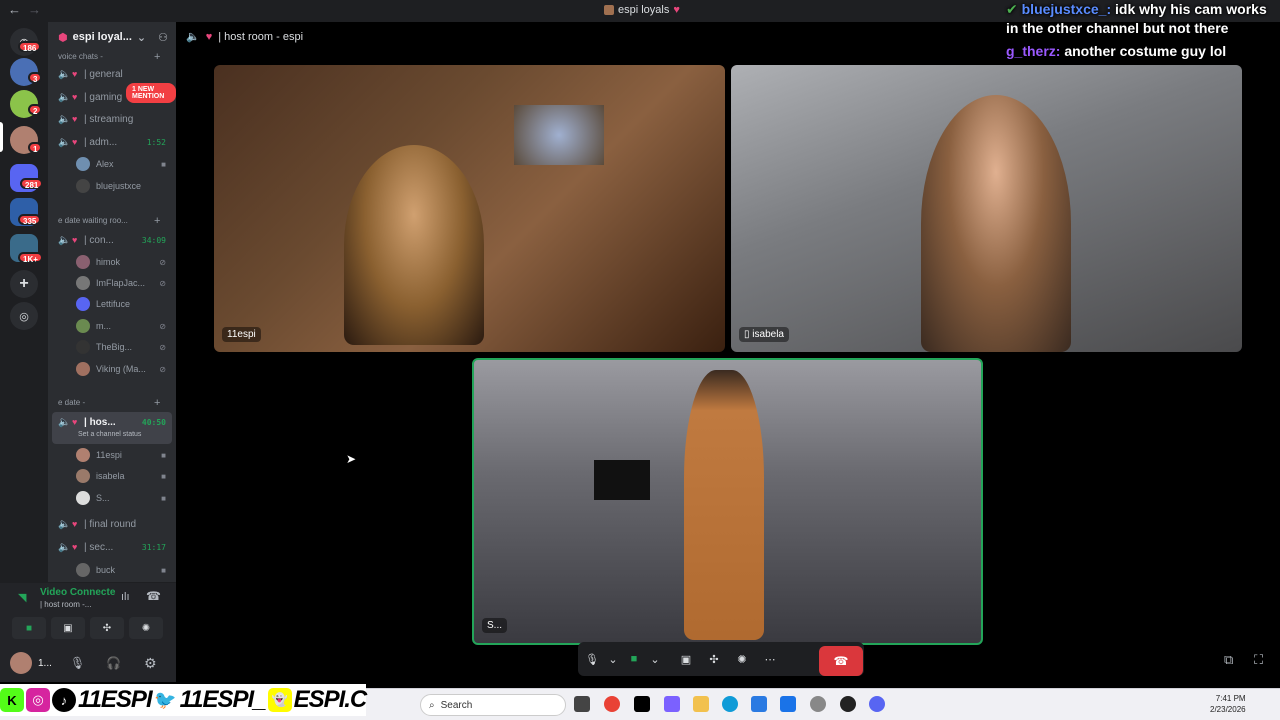  Describe the element at coordinates (1228, 660) in the screenshot. I see `popout-icon: ⧉` at that location.